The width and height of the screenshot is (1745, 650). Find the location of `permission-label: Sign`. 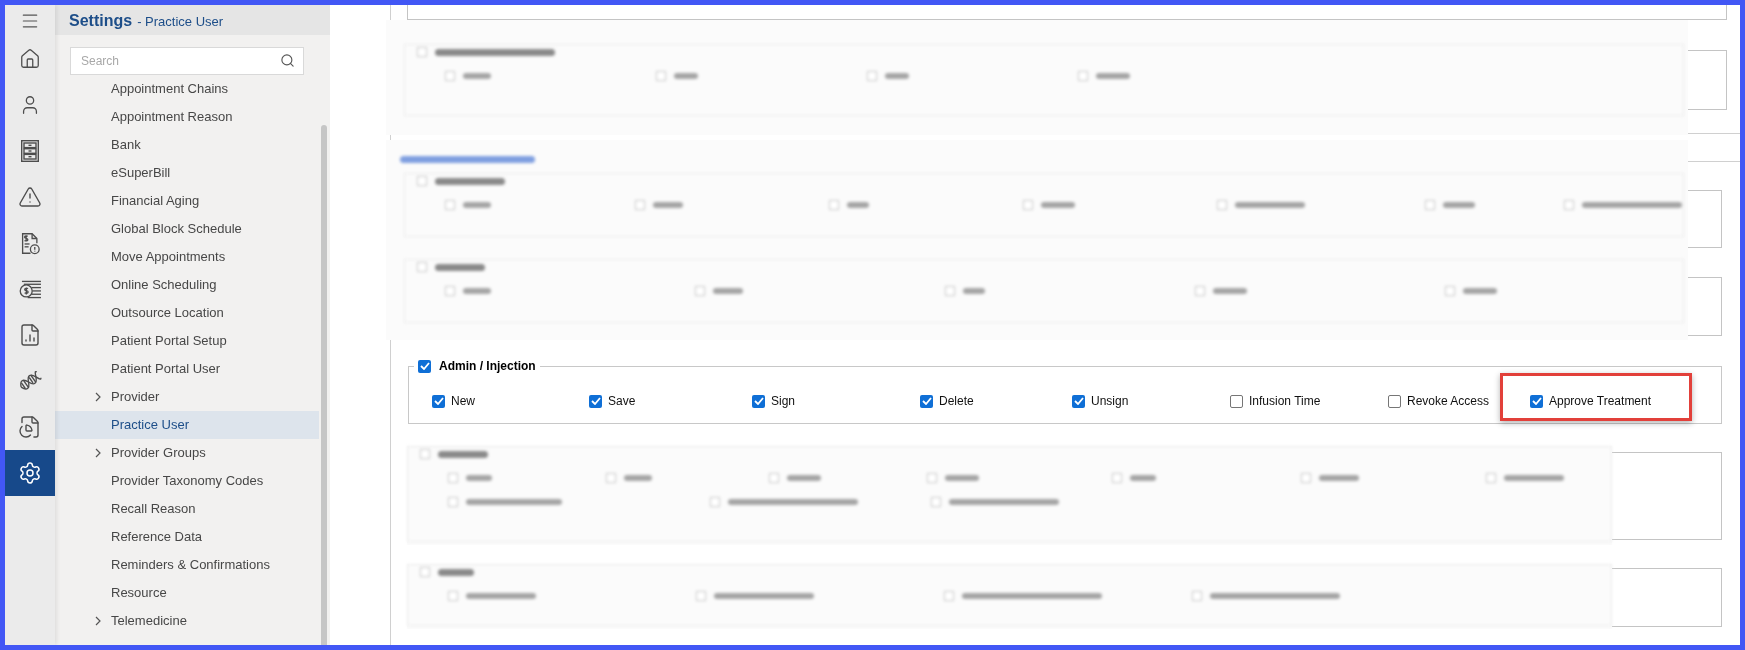

permission-label: Sign is located at coordinates (783, 401).